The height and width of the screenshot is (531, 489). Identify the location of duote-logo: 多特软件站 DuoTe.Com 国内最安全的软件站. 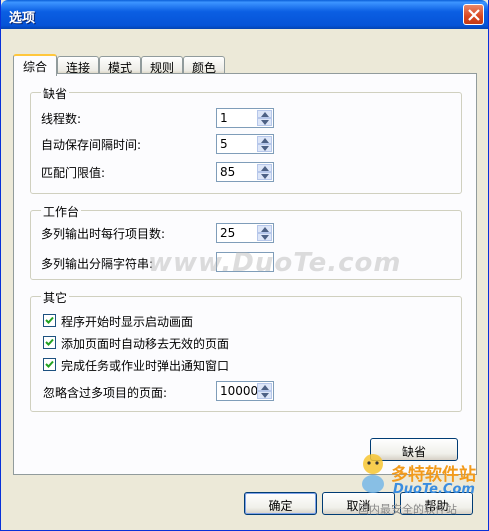
(420, 488).